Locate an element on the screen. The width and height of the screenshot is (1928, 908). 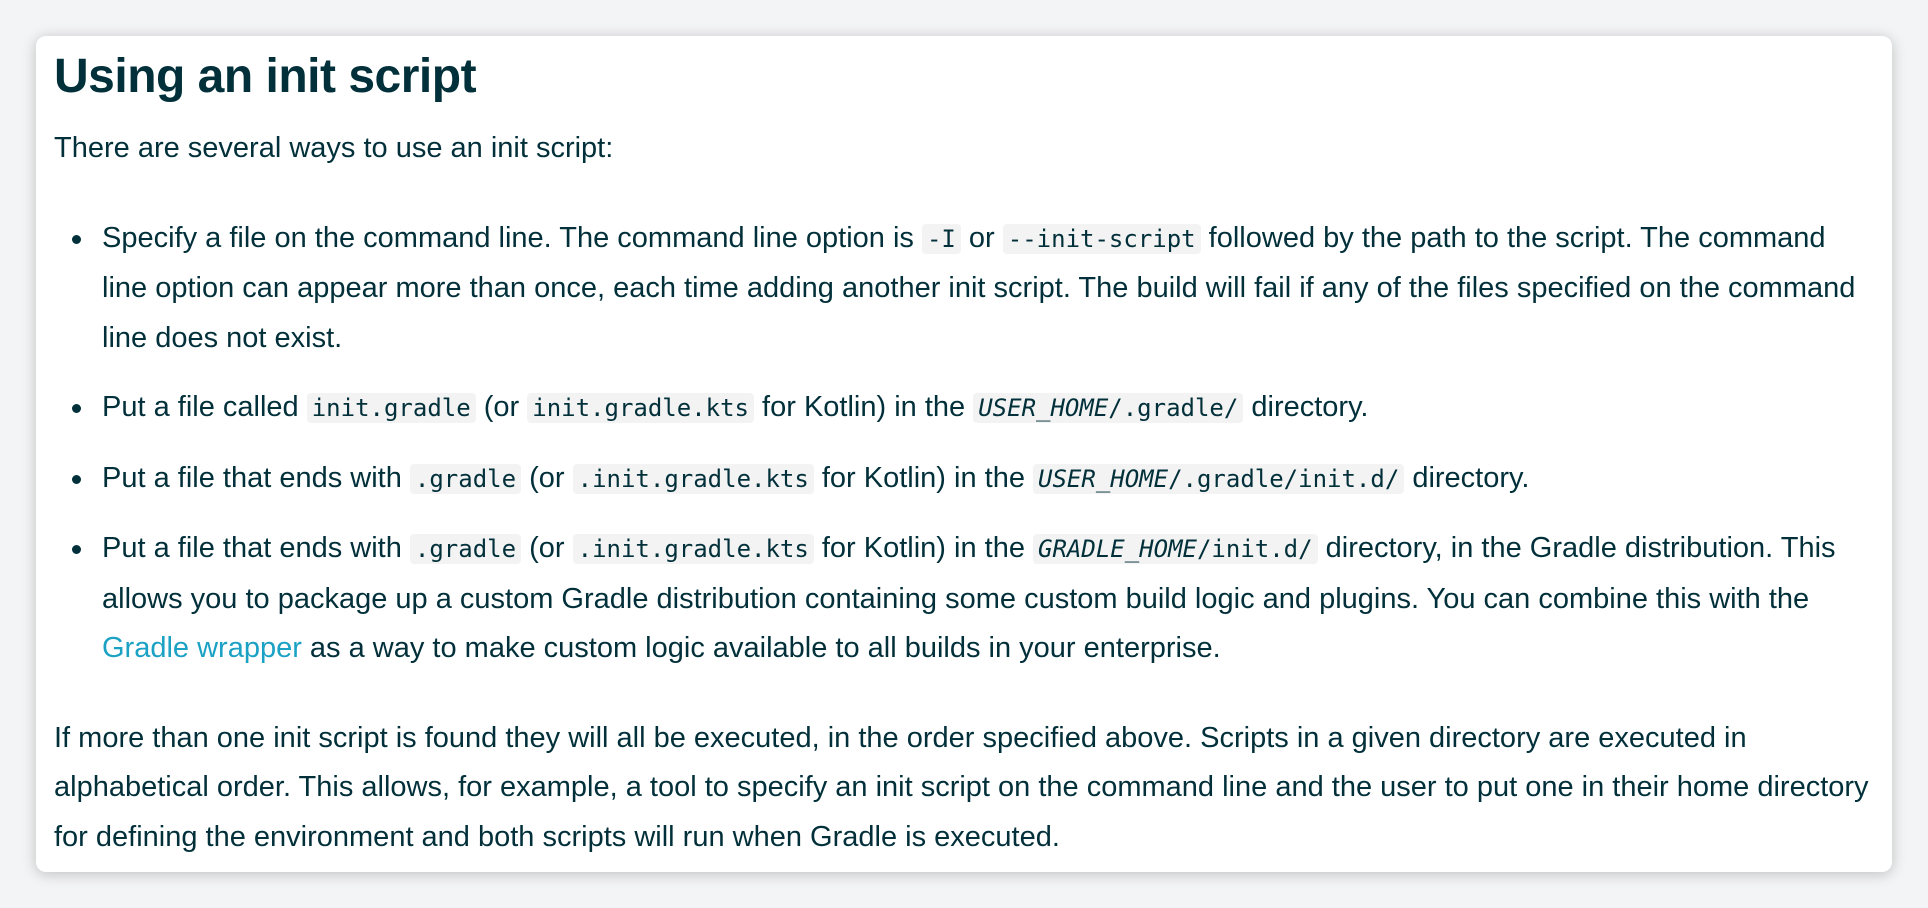
inline-code-path: USER_HOME/.gradle/ is located at coordinates (1108, 408).